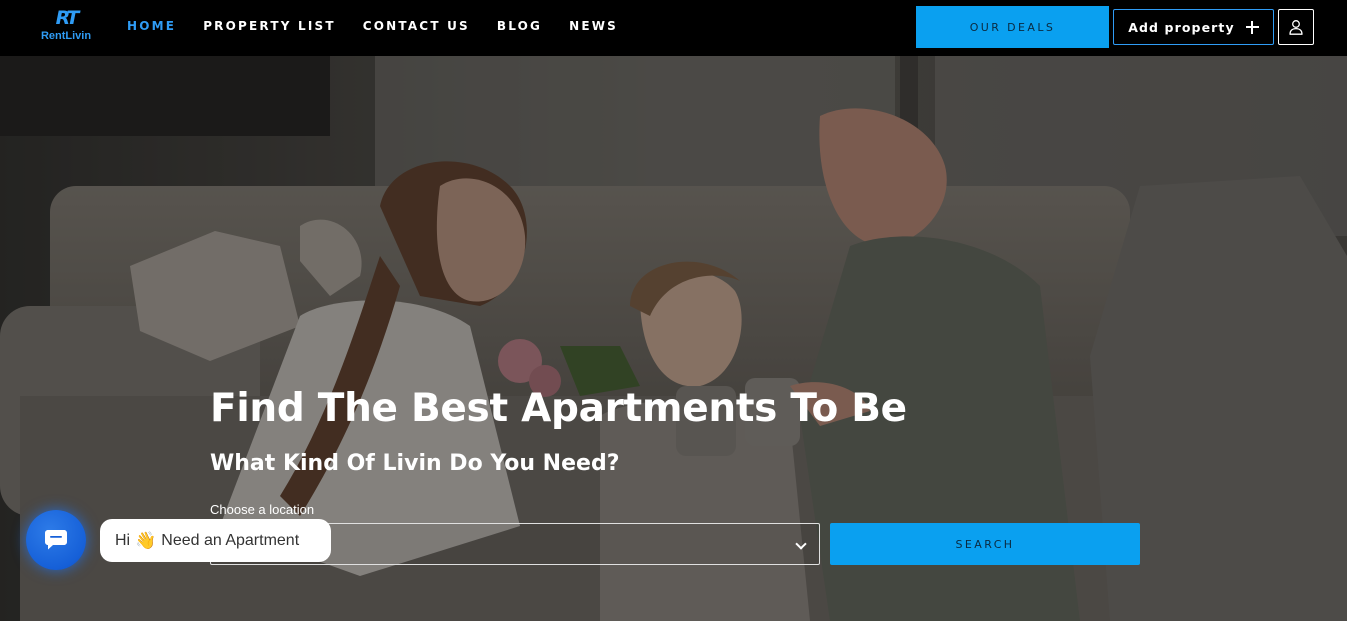  I want to click on nav-item-blog: BLOG, so click(519, 26).